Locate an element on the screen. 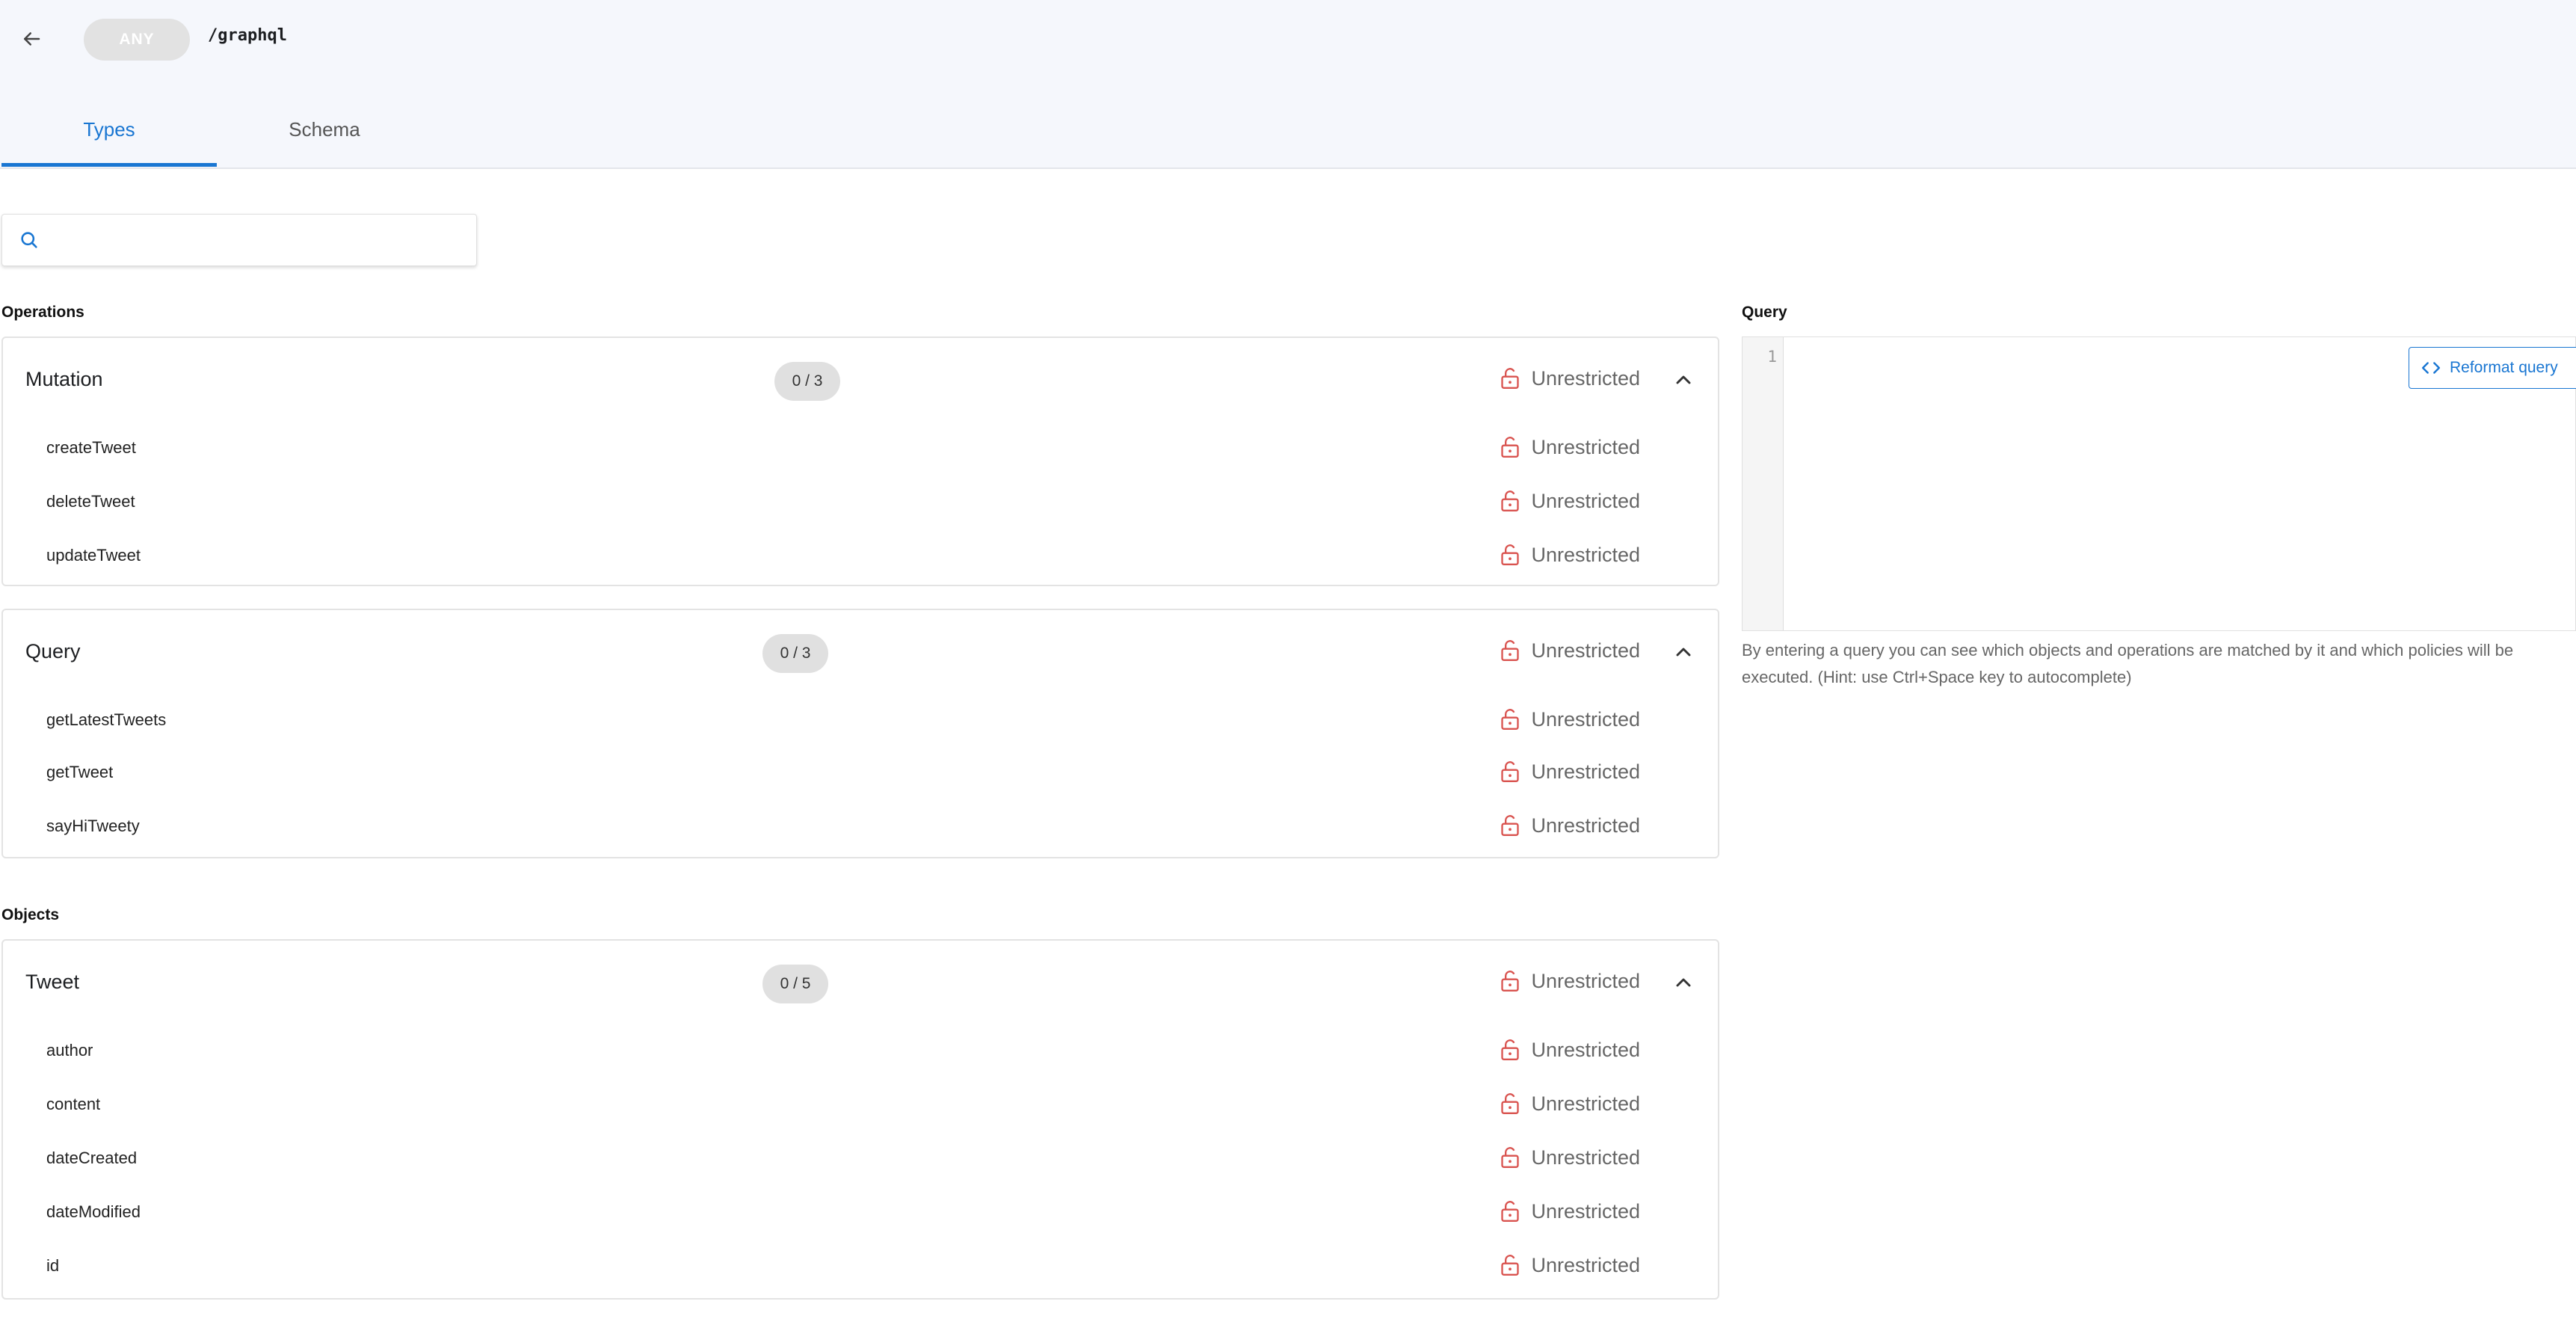 The image size is (2576, 1319). reformat-query-label: Reformat query is located at coordinates (2504, 367).